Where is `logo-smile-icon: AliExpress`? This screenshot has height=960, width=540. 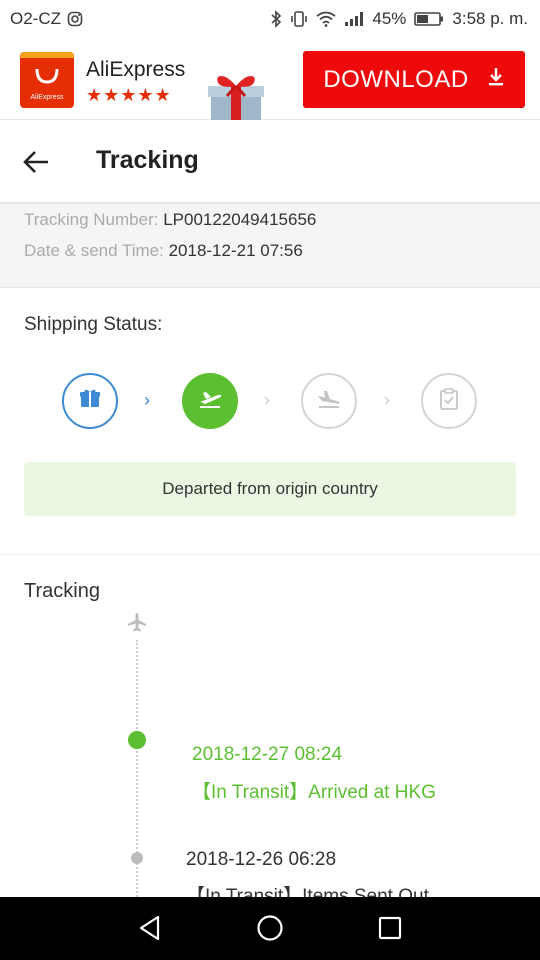
logo-smile-icon: AliExpress is located at coordinates (47, 84).